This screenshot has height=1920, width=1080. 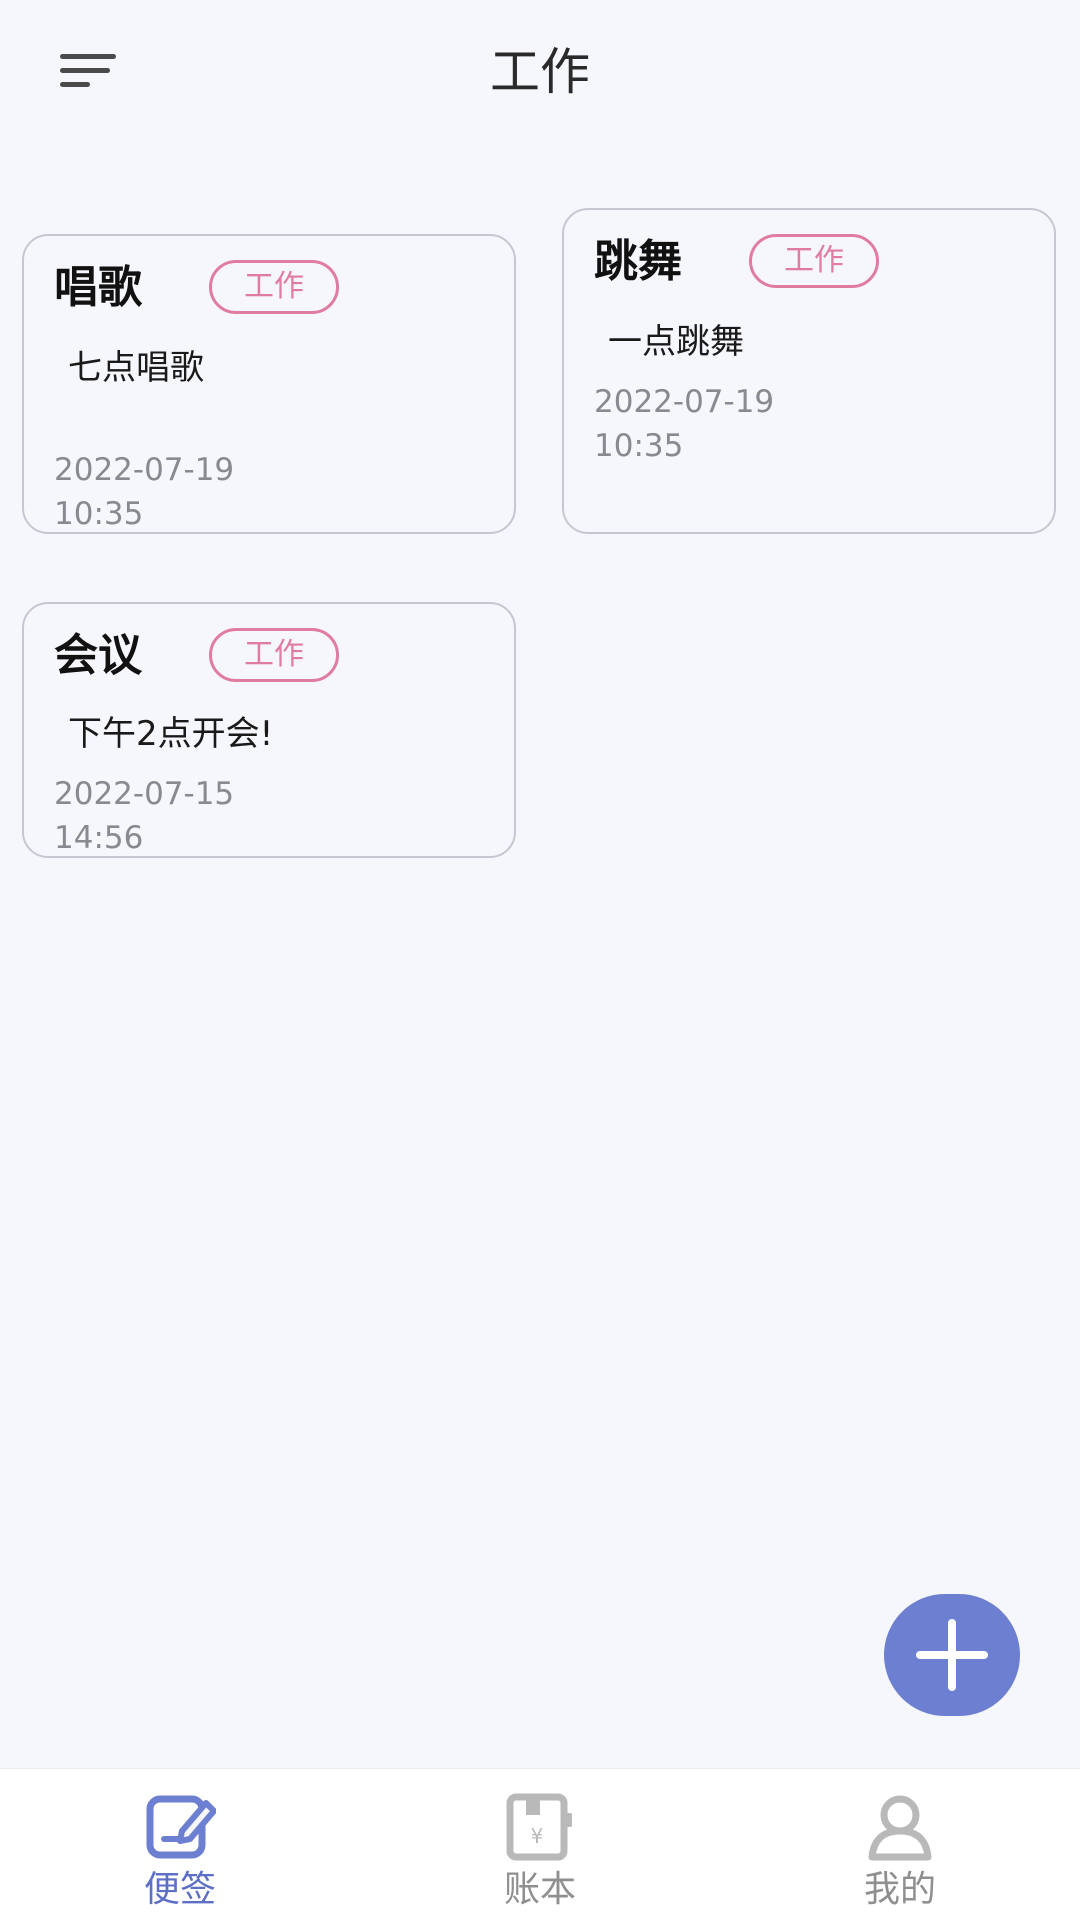 What do you see at coordinates (952, 1655) in the screenshot?
I see `add-note-button` at bounding box center [952, 1655].